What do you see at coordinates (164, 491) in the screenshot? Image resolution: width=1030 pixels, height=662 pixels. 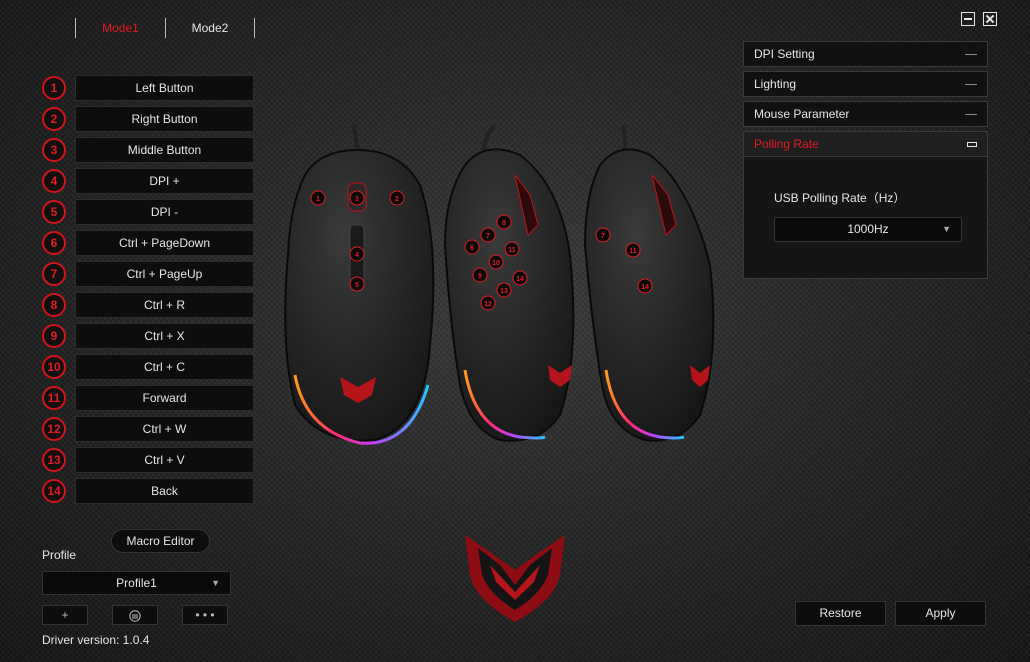 I see `button-assignment: Back` at bounding box center [164, 491].